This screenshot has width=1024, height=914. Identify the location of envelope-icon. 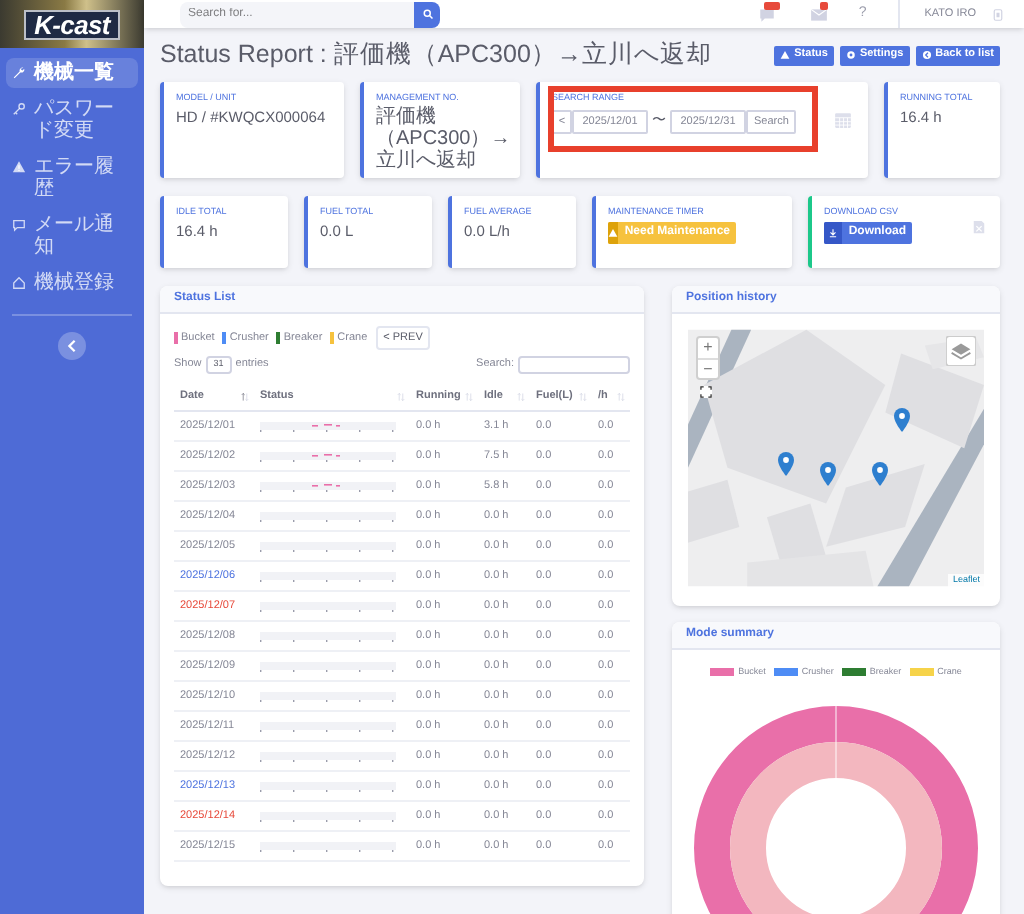
(819, 15).